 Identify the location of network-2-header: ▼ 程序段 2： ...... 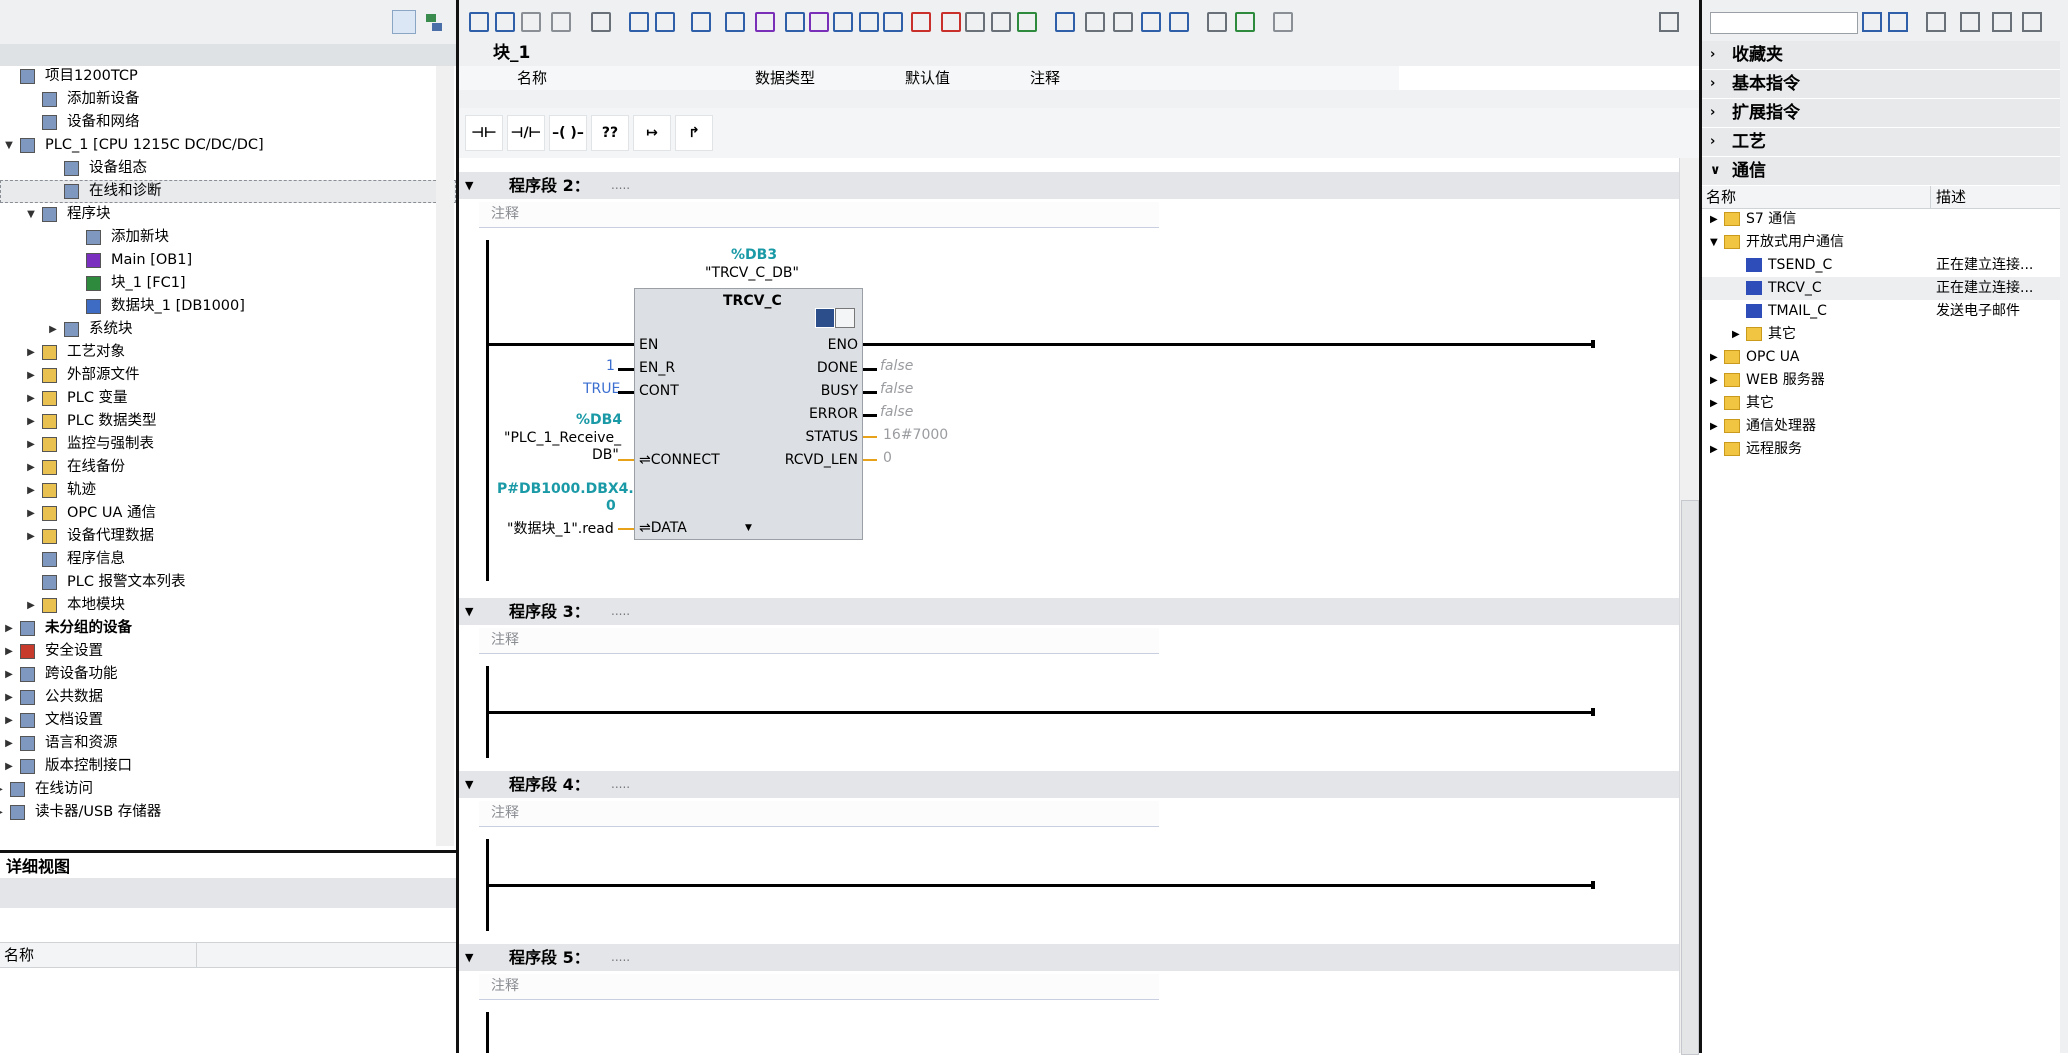
(1069, 185).